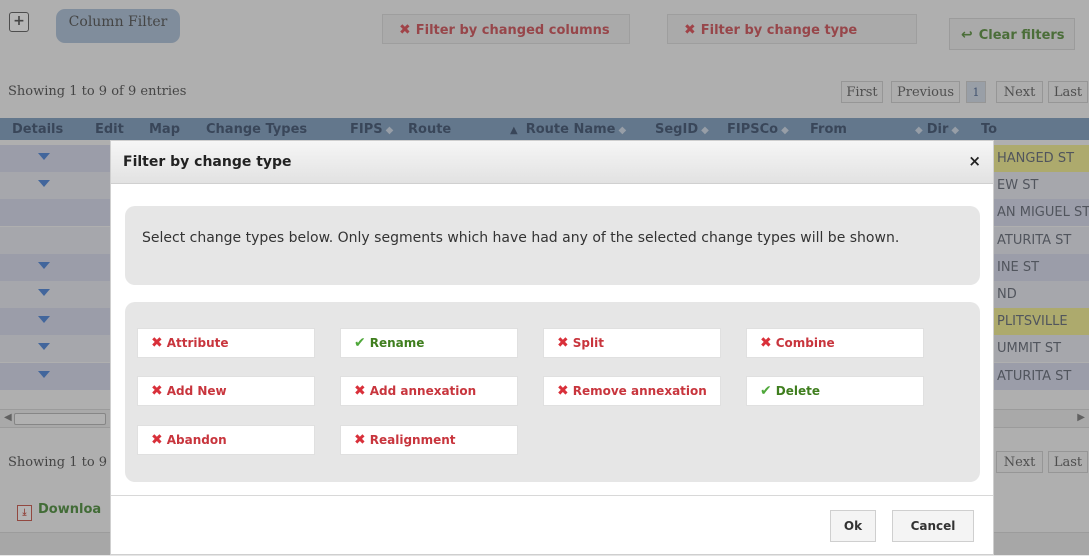 The image size is (1089, 556). I want to click on option-label: Rename, so click(397, 343).